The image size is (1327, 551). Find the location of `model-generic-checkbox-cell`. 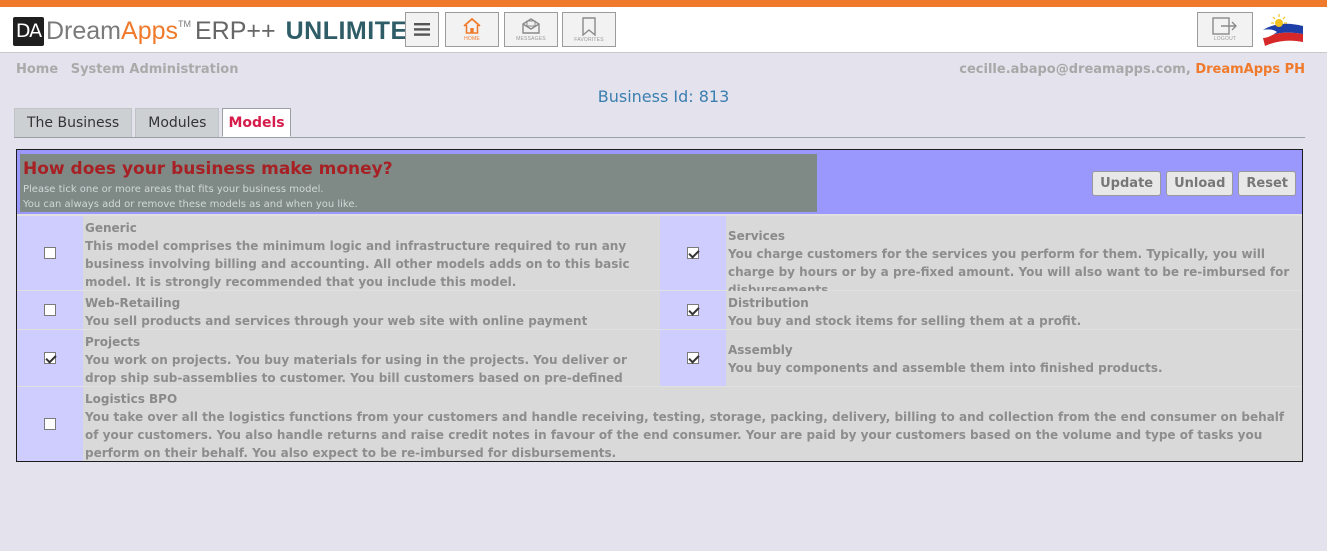

model-generic-checkbox-cell is located at coordinates (50, 253).